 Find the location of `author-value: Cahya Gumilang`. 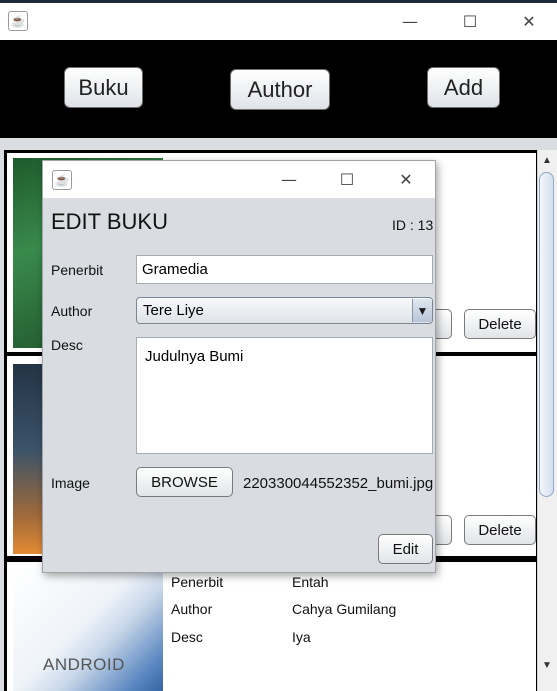

author-value: Cahya Gumilang is located at coordinates (344, 609).